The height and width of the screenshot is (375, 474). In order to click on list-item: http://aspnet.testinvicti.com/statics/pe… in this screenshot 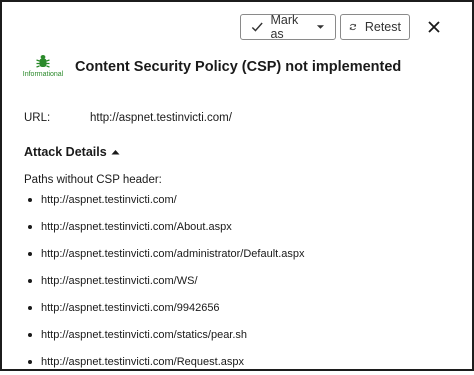, I will do `click(164, 334)`.